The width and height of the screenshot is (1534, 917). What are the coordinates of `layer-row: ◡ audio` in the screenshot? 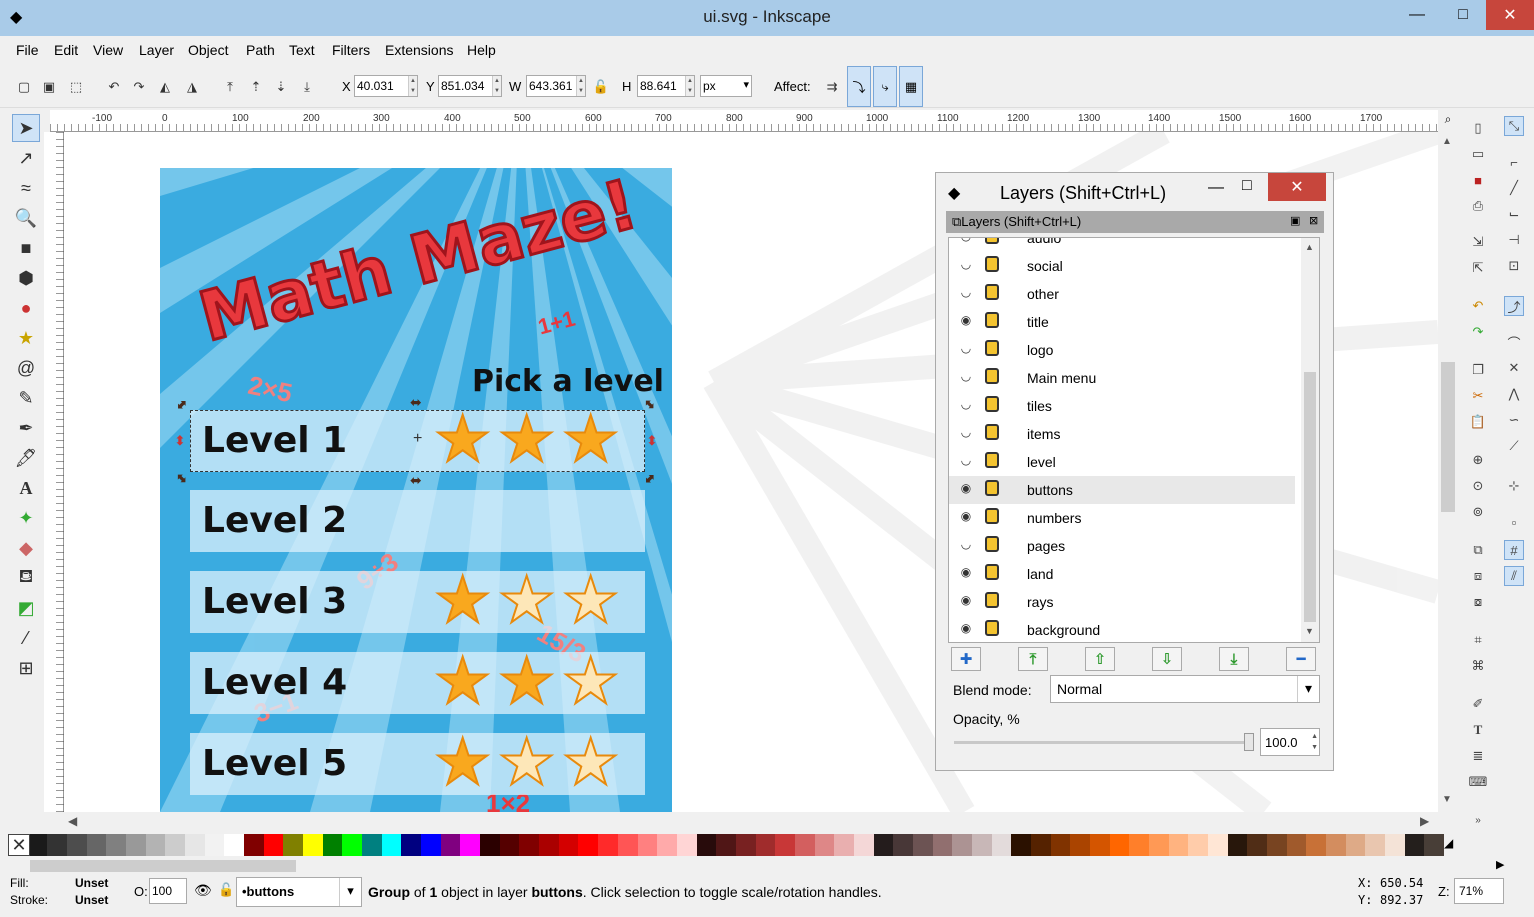 It's located at (1122, 245).